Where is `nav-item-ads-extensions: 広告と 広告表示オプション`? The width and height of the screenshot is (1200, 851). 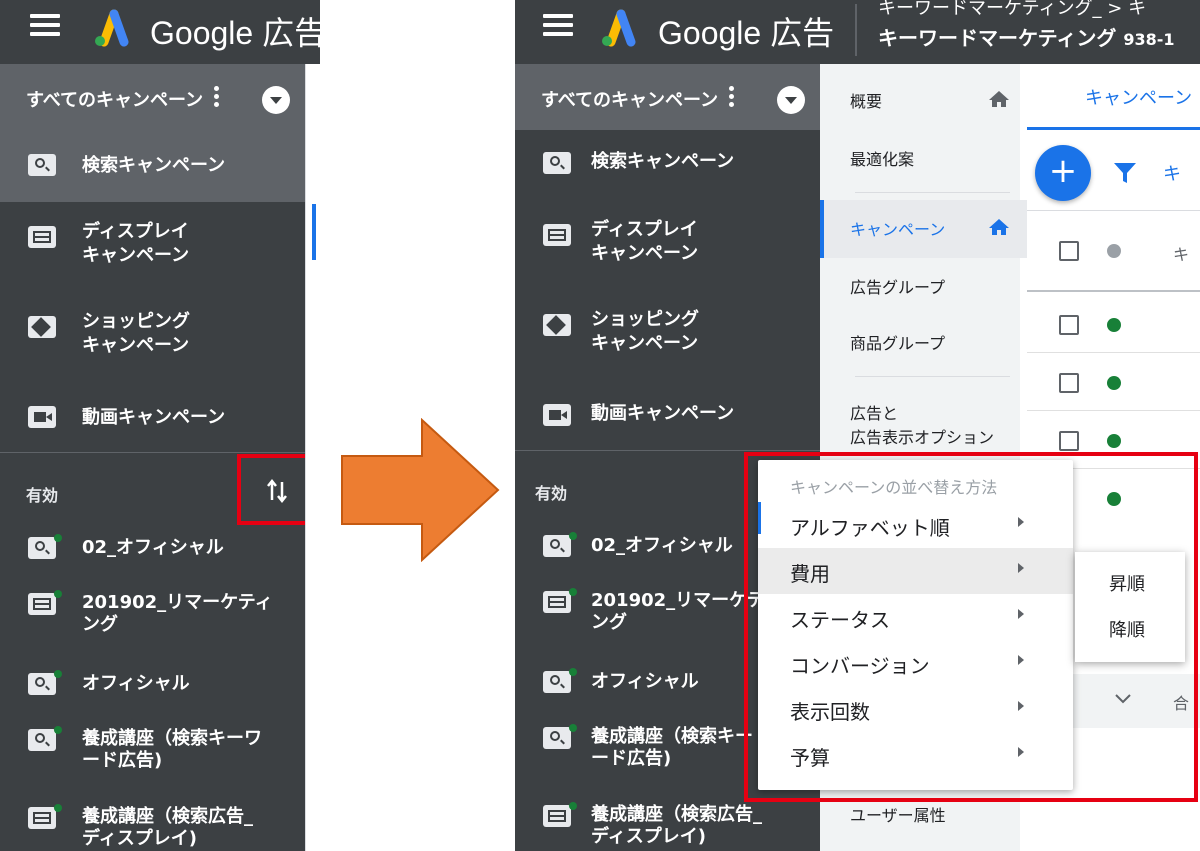
nav-item-ads-extensions: 広告と 広告表示オプション is located at coordinates (922, 424).